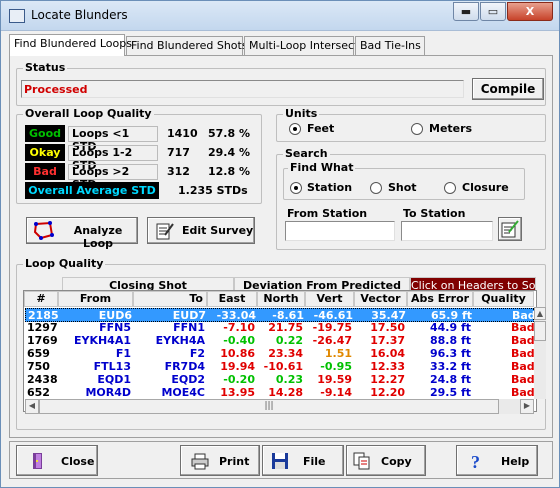 This screenshot has height=488, width=560. What do you see at coordinates (32, 406) in the screenshot?
I see `scroll-left-button: ◀` at bounding box center [32, 406].